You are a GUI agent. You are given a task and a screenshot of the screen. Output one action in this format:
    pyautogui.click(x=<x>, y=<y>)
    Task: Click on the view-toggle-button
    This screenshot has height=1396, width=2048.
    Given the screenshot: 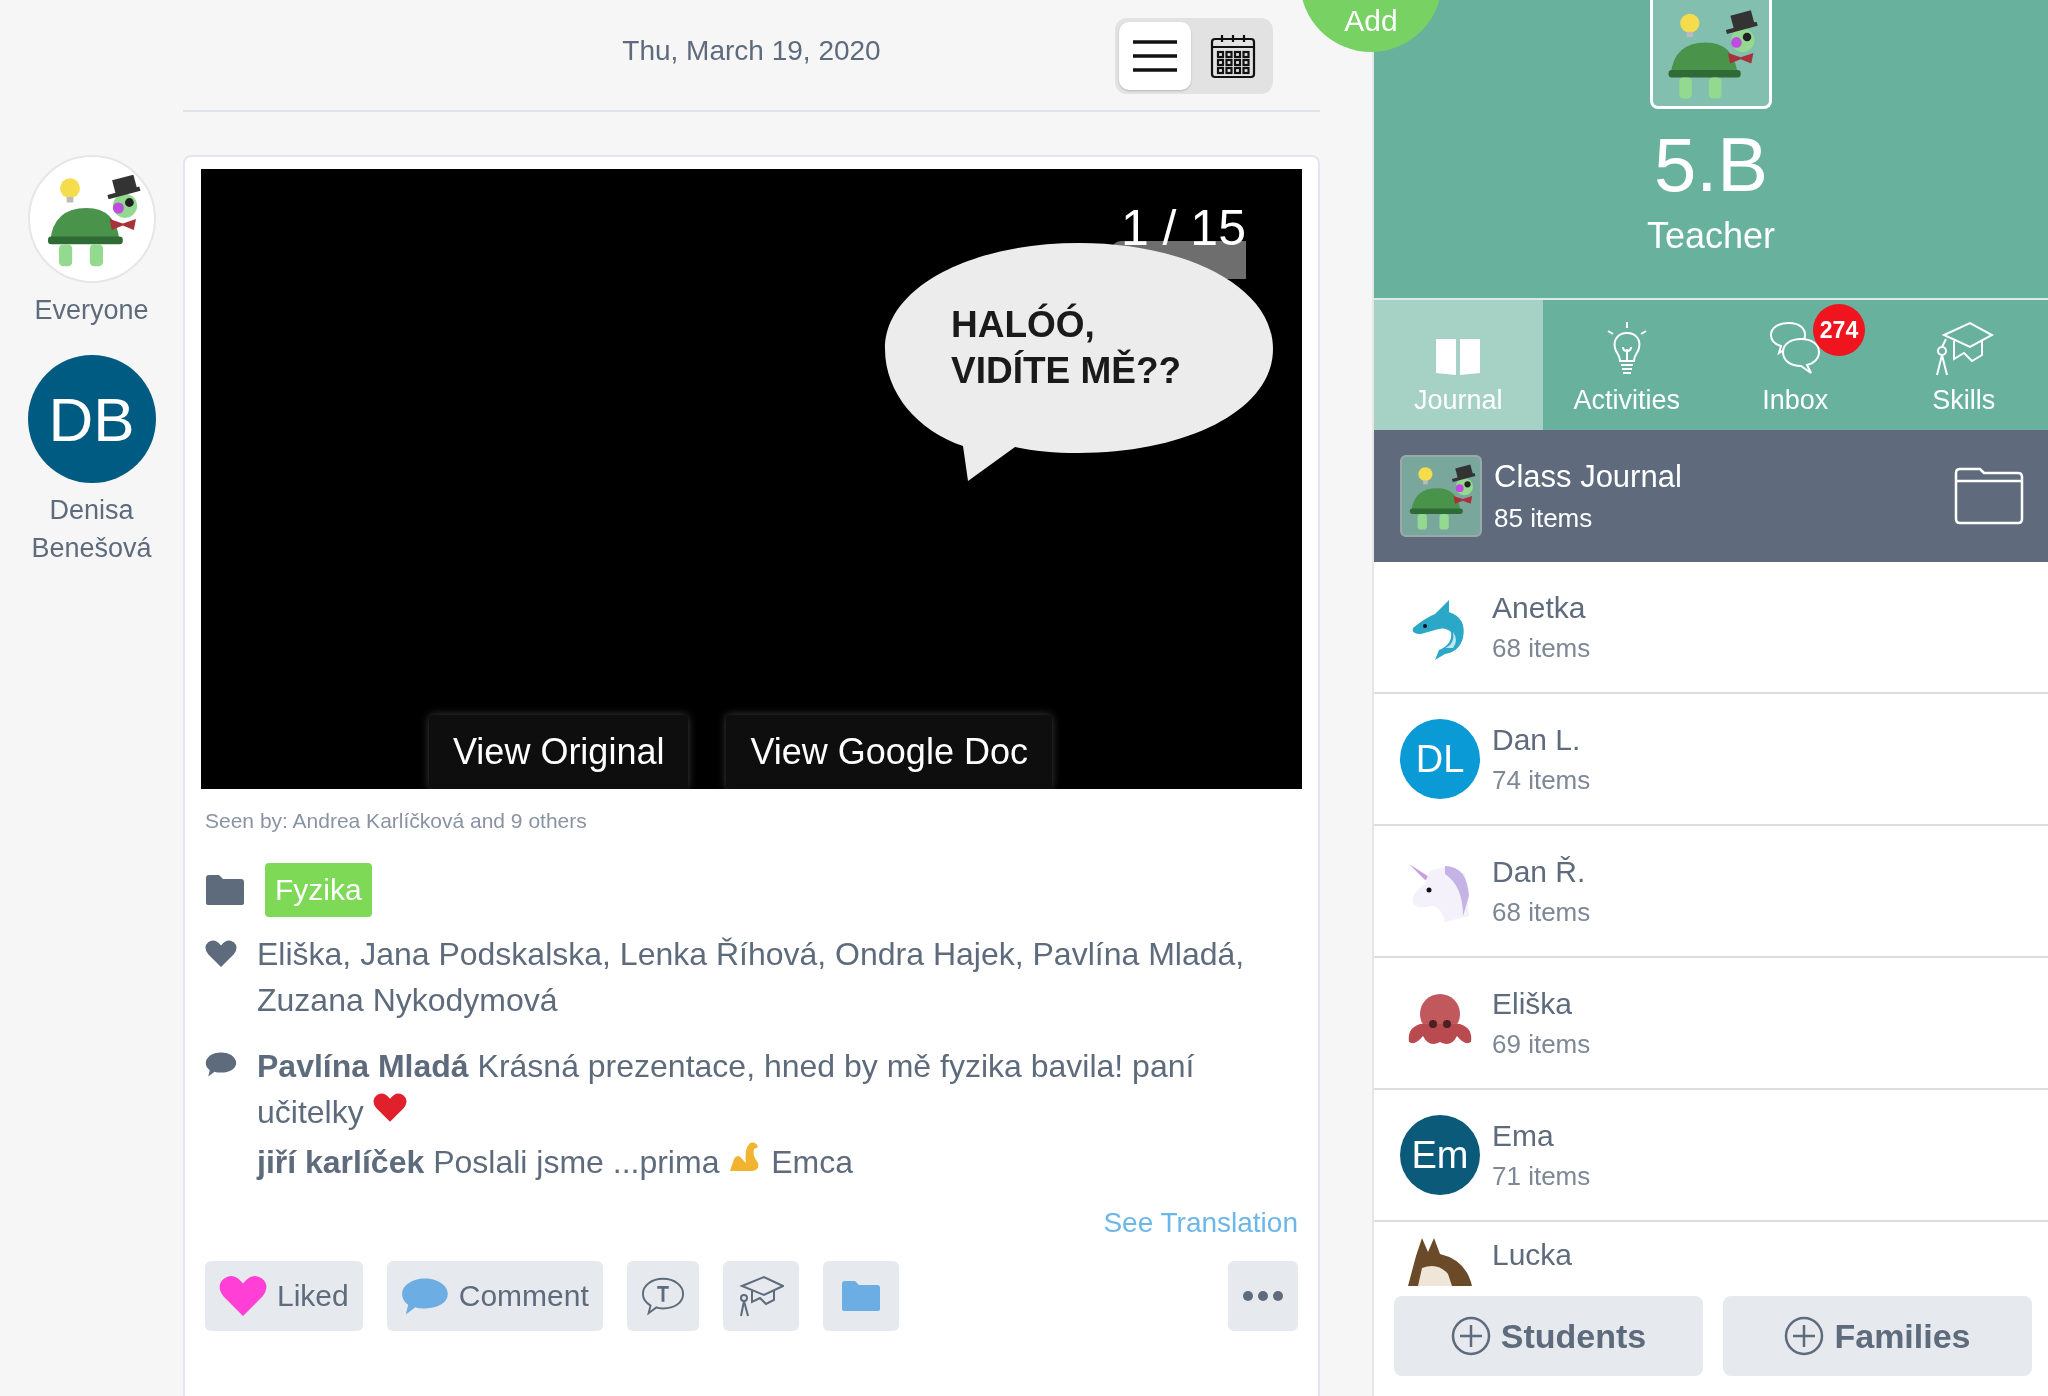 What is the action you would take?
    pyautogui.click(x=1155, y=56)
    